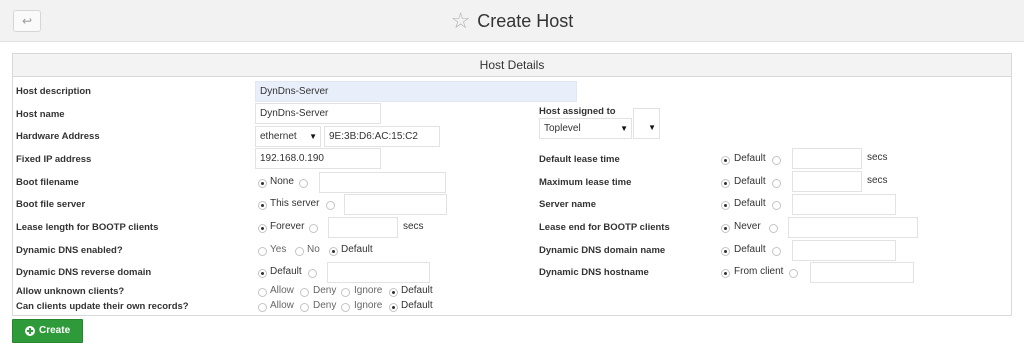 The image size is (1024, 353). Describe the element at coordinates (299, 251) in the screenshot. I see `ddns-enabled-no-radio` at that location.